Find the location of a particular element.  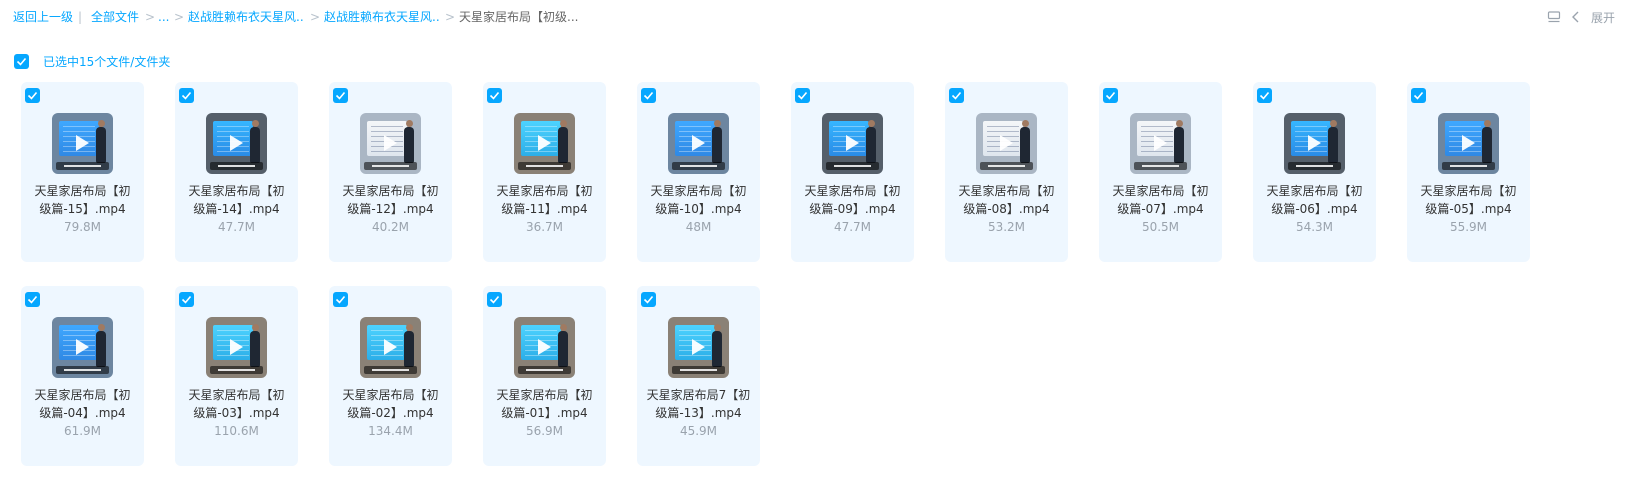

file-name: 天星家居布局【初级篇-12】.mp4 is located at coordinates (390, 200).